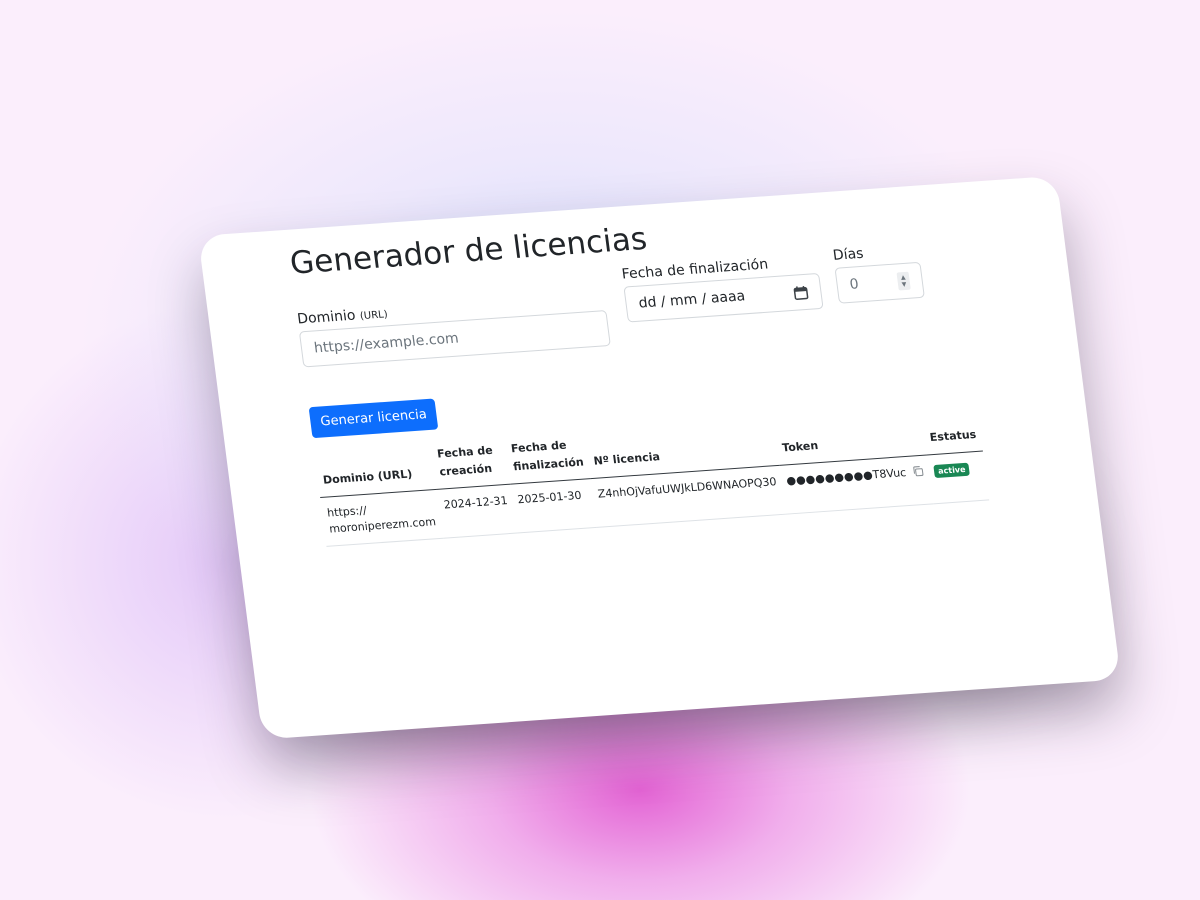 This screenshot has height=900, width=1200. I want to click on header-creacion-2: creación, so click(465, 470).